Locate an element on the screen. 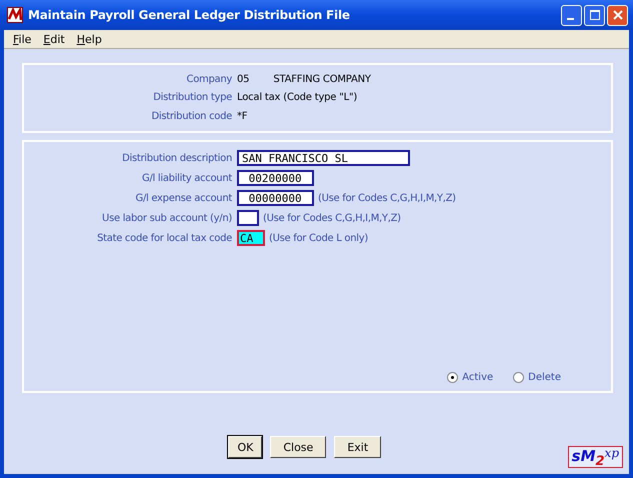 The height and width of the screenshot is (478, 633). input-field is located at coordinates (248, 218).